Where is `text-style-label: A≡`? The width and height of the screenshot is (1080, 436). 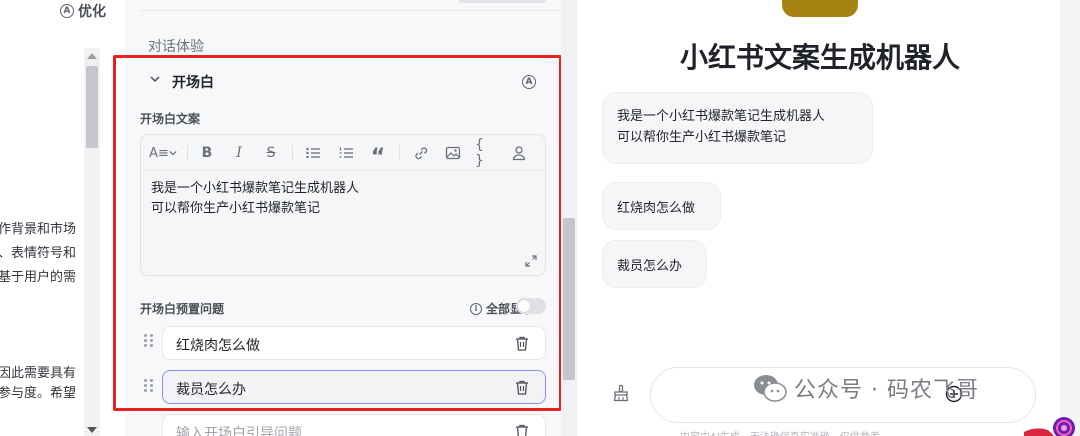 text-style-label: A≡ is located at coordinates (159, 153).